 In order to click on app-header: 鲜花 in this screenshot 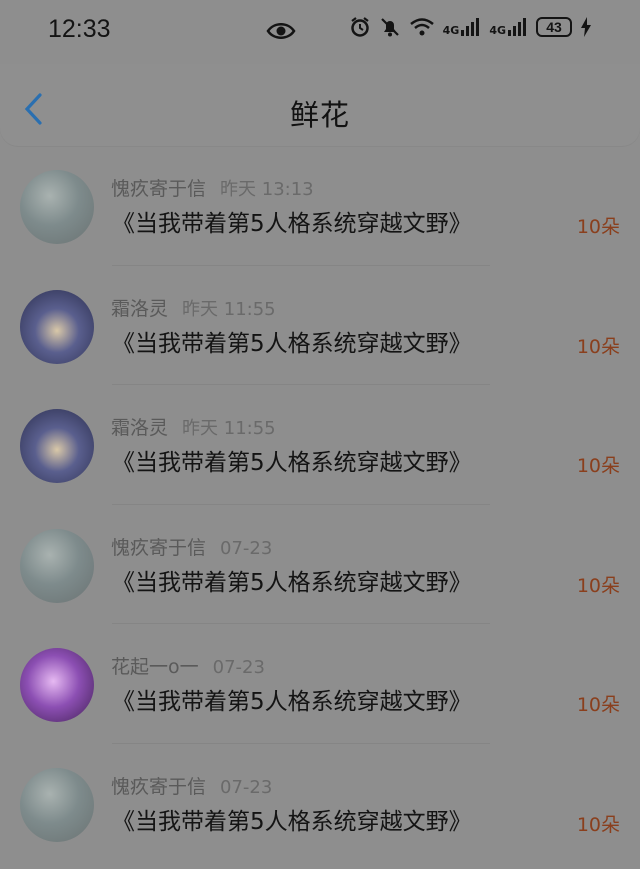, I will do `click(320, 105)`.